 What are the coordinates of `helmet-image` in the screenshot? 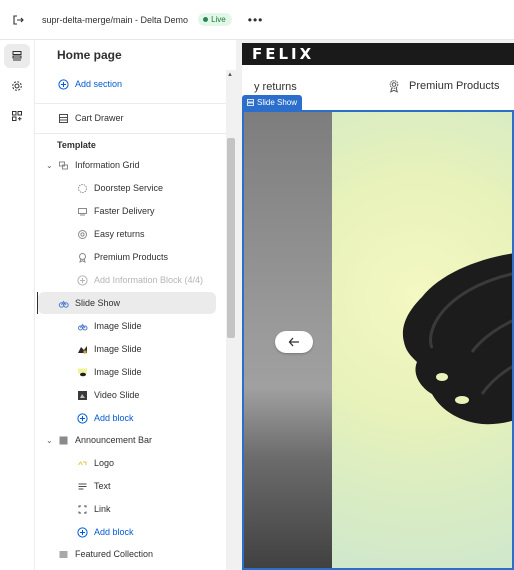 It's located at (457, 339).